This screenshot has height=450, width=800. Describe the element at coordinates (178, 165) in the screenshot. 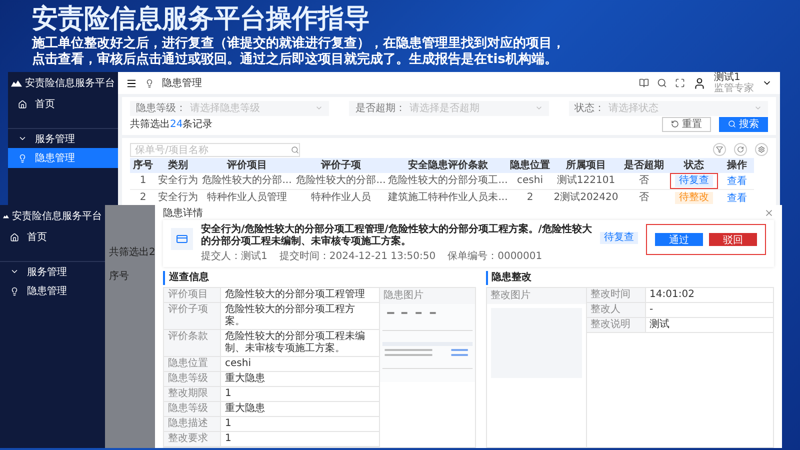

I see `column-header: 类别` at that location.